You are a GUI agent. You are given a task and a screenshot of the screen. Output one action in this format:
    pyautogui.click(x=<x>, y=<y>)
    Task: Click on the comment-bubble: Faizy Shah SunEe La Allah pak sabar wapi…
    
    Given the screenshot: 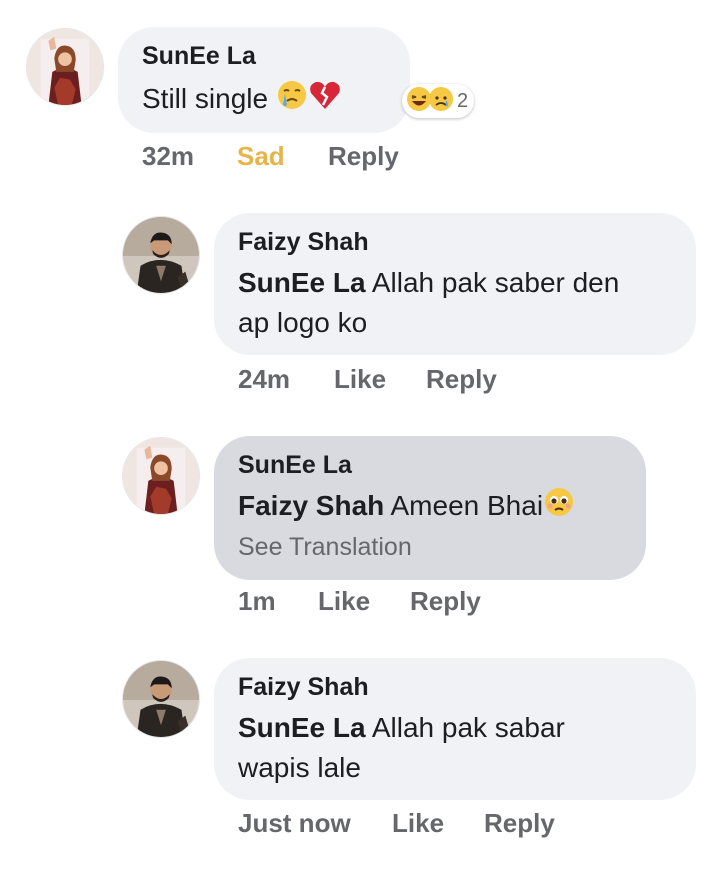 What is the action you would take?
    pyautogui.click(x=455, y=729)
    